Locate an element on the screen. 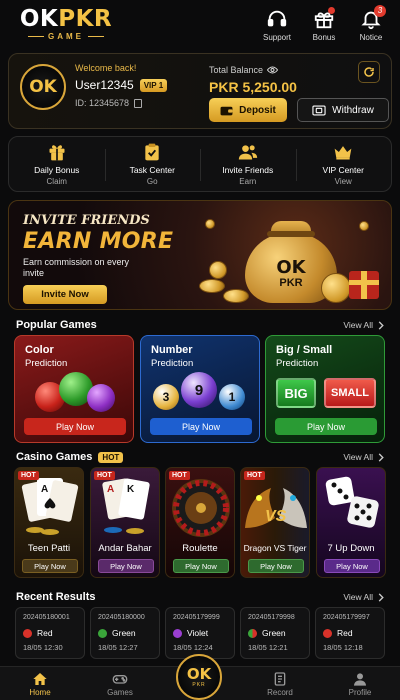 This screenshot has width=400, height=700. nav-label: Home is located at coordinates (40, 692).